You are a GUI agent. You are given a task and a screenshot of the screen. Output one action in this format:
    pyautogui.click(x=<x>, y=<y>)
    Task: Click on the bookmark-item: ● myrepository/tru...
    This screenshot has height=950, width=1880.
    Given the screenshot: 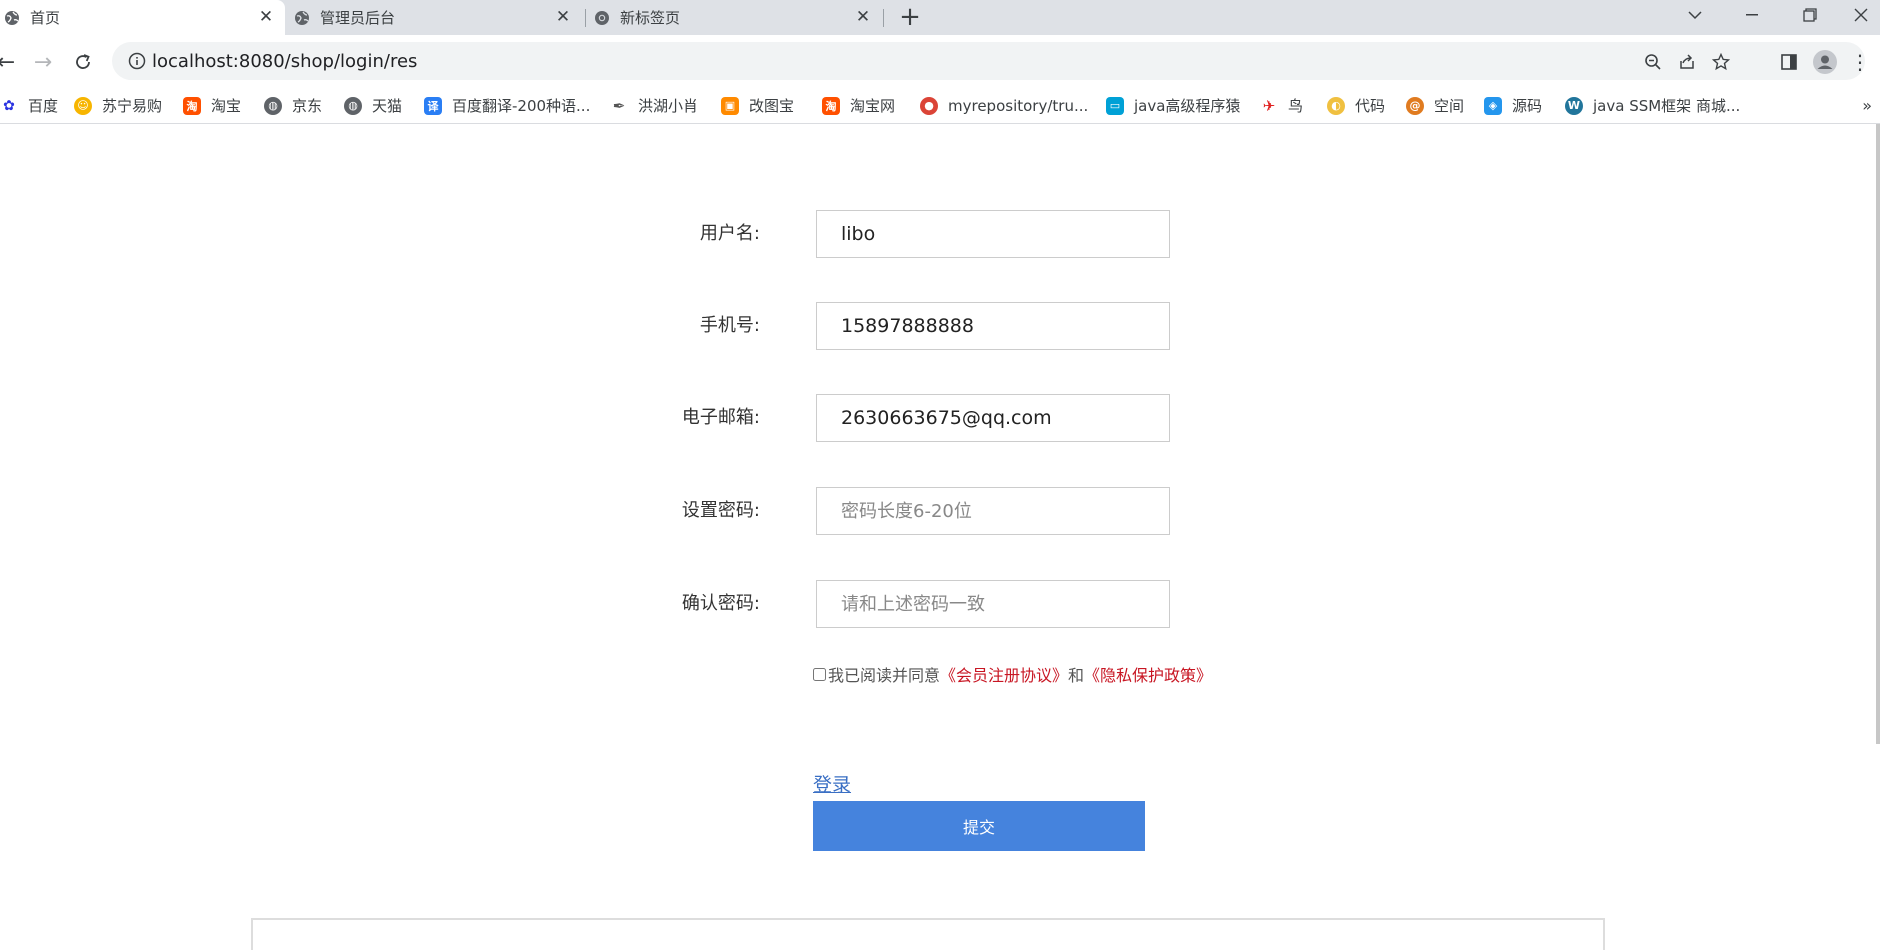 What is the action you would take?
    pyautogui.click(x=1004, y=105)
    